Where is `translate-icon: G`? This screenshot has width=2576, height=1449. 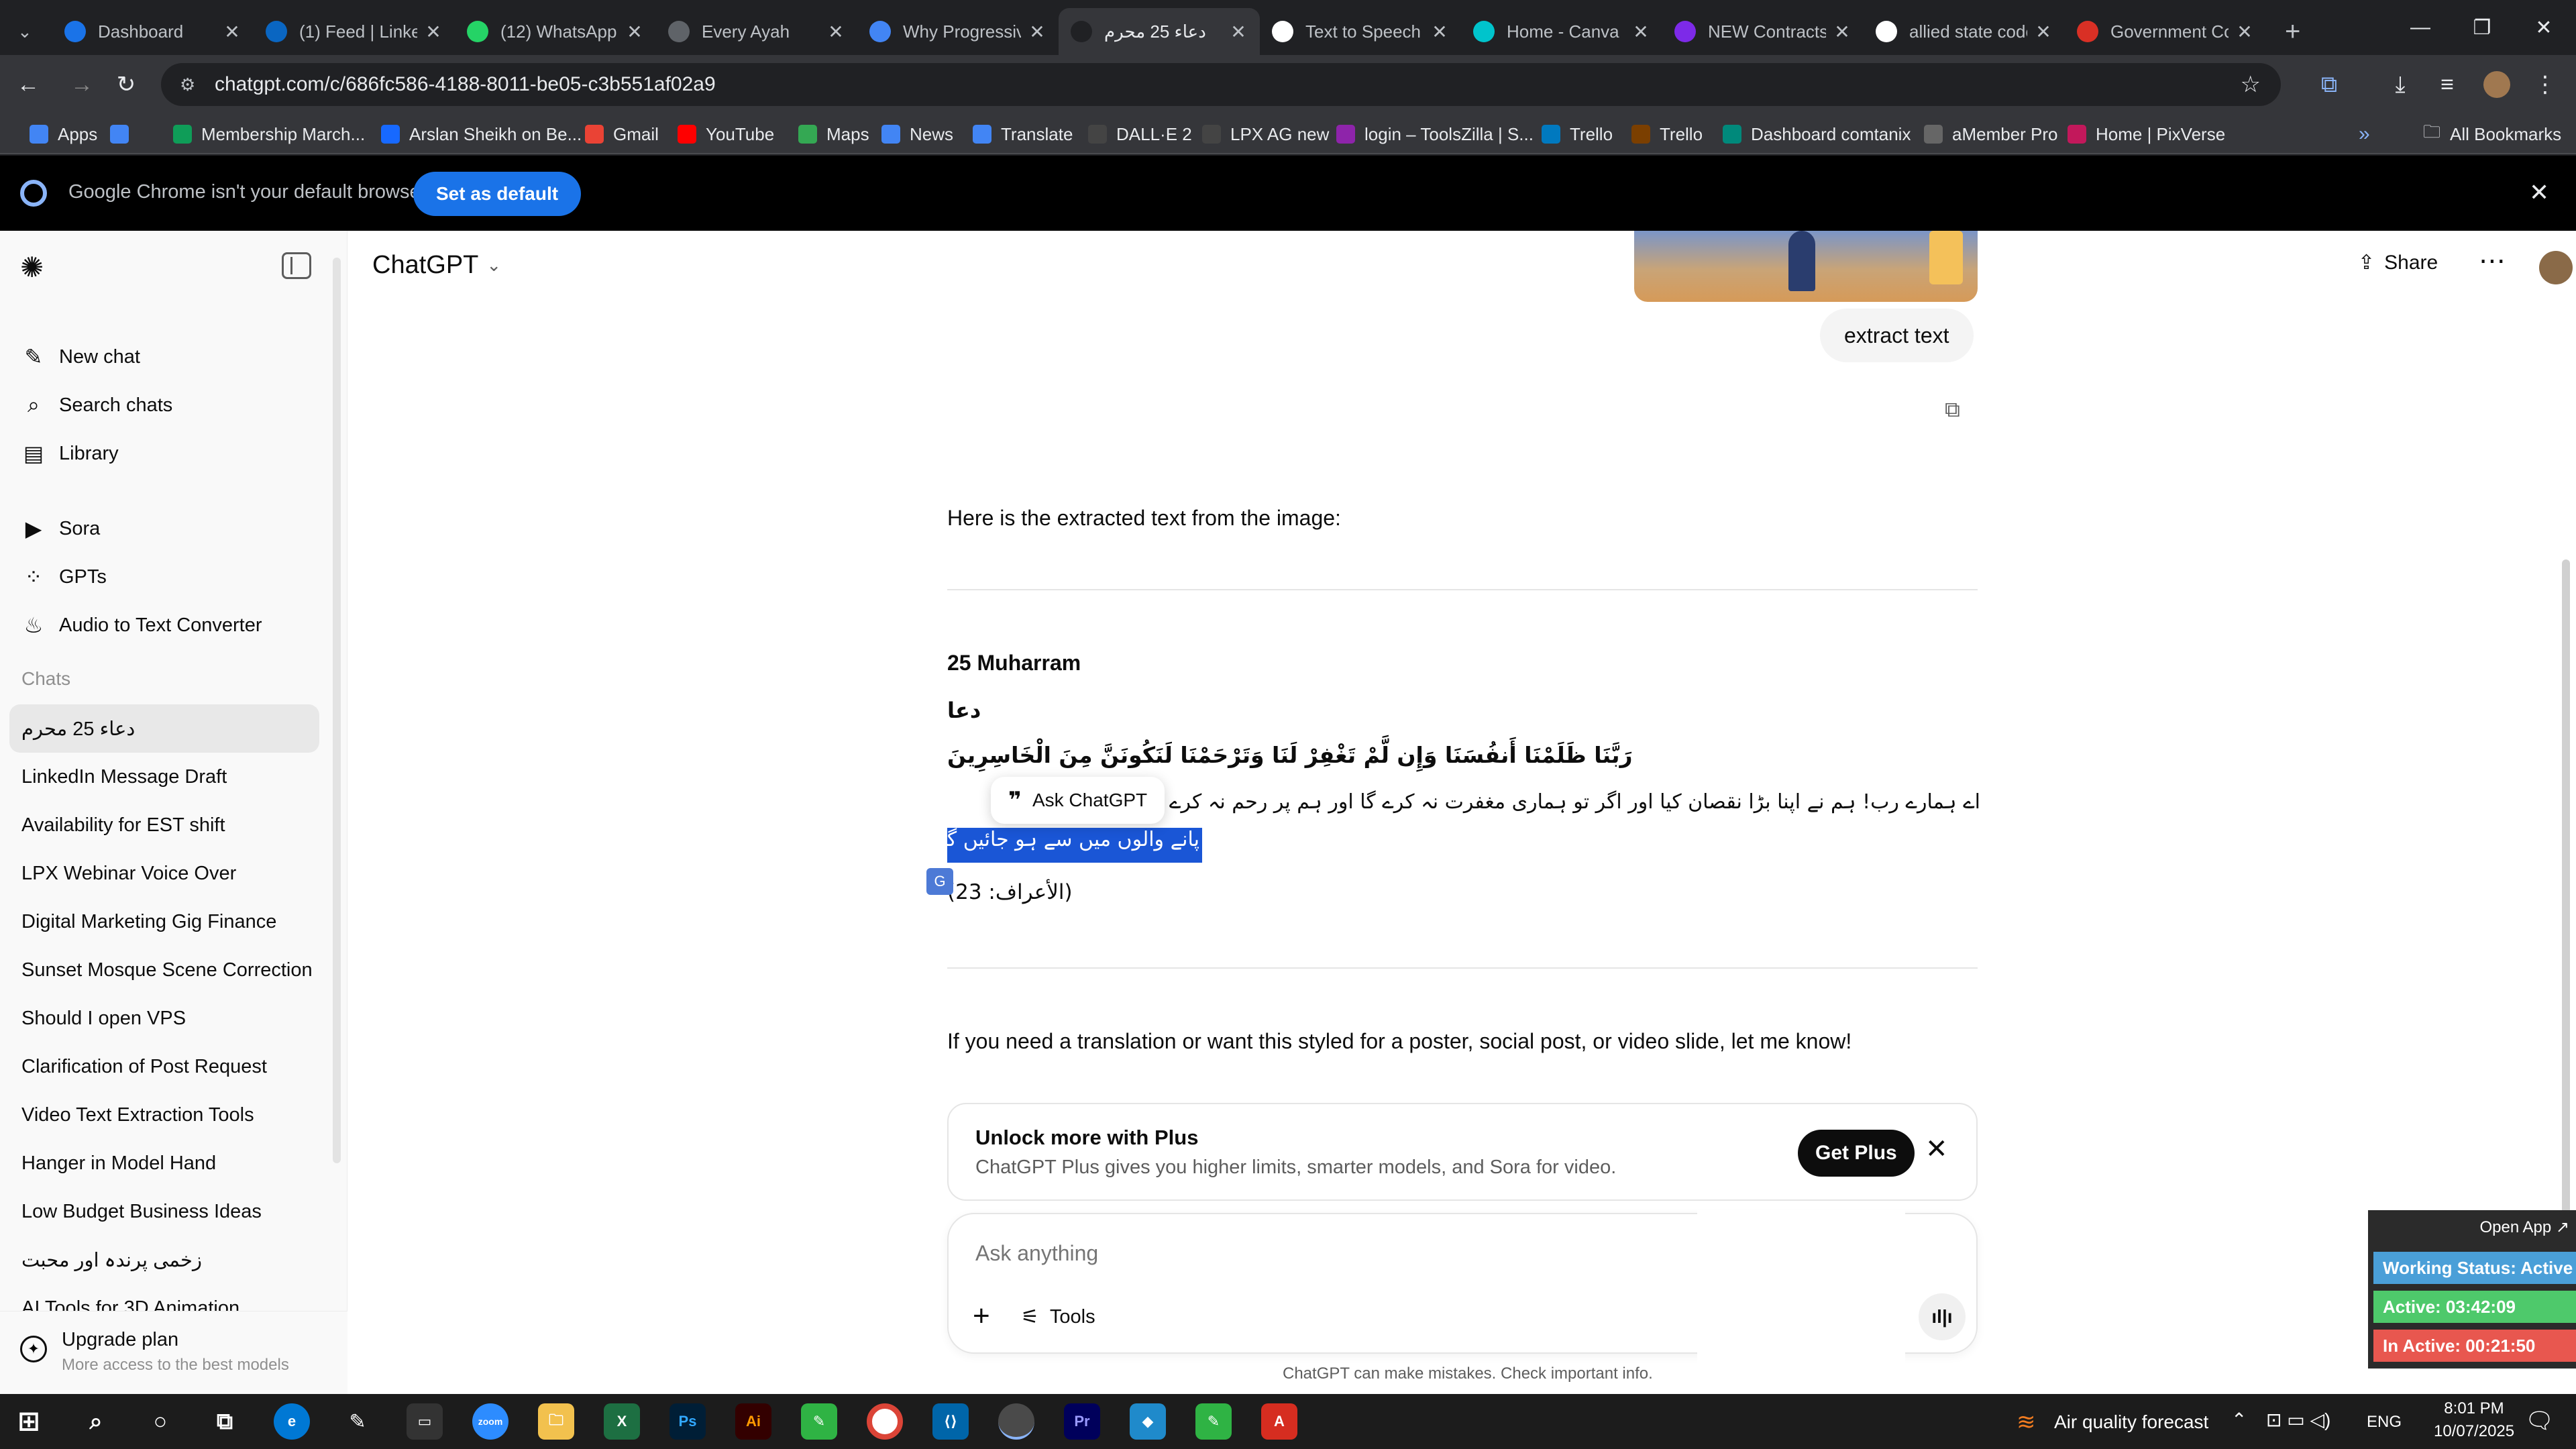
translate-icon: G is located at coordinates (939, 881).